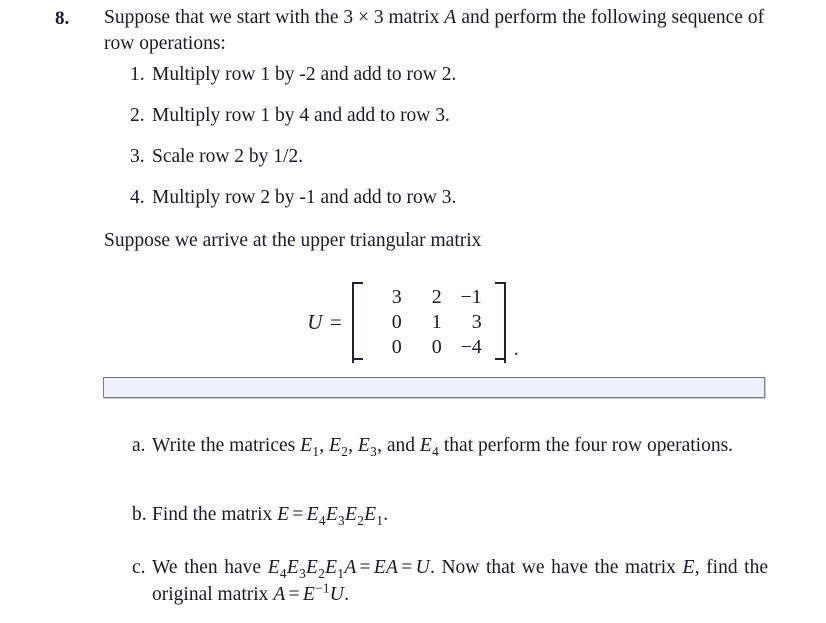 Image resolution: width=826 pixels, height=623 pixels. Describe the element at coordinates (301, 115) in the screenshot. I see `list-item-label: Multiply row 1 by 4 and add to row 3.` at that location.